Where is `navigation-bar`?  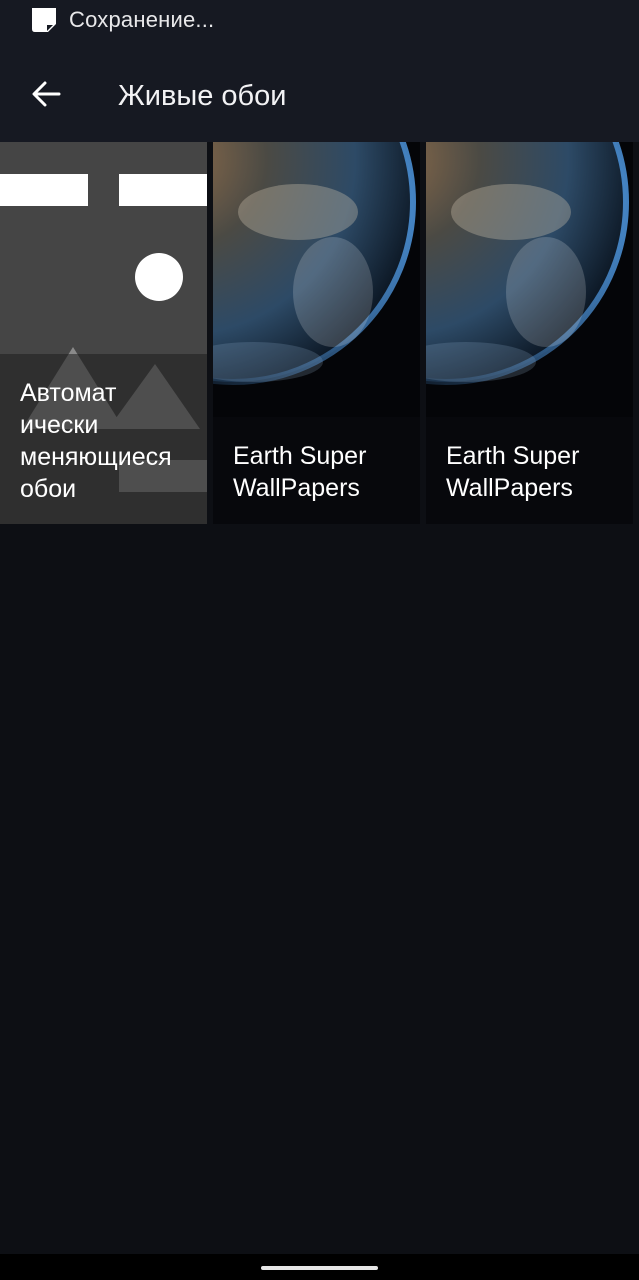 navigation-bar is located at coordinates (319, 1267).